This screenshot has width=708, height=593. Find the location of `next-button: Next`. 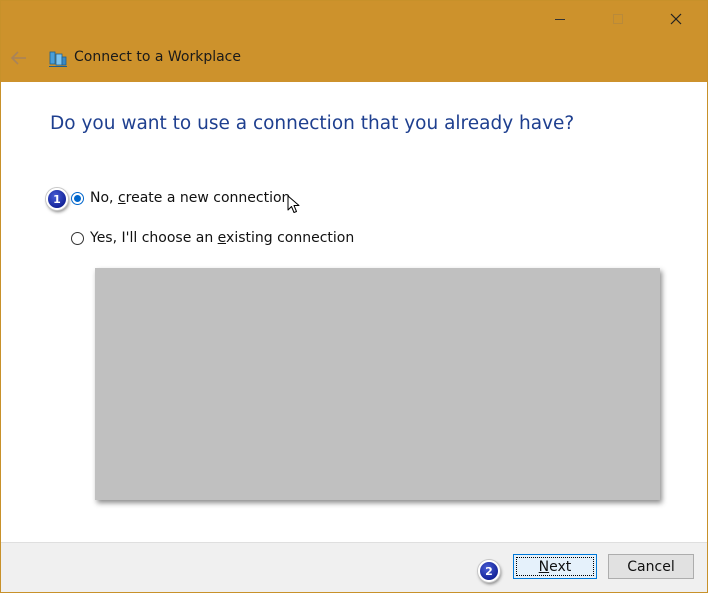

next-button: Next is located at coordinates (555, 566).